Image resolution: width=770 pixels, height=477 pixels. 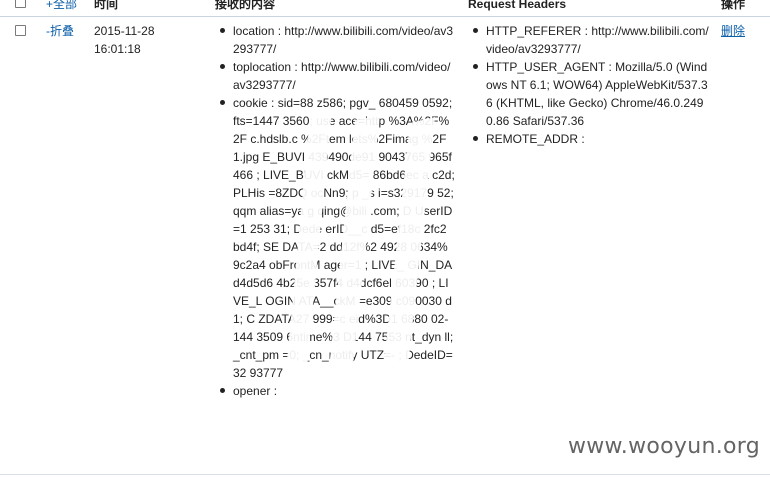 What do you see at coordinates (124, 31) in the screenshot?
I see `row-date: 2015-11-28` at bounding box center [124, 31].